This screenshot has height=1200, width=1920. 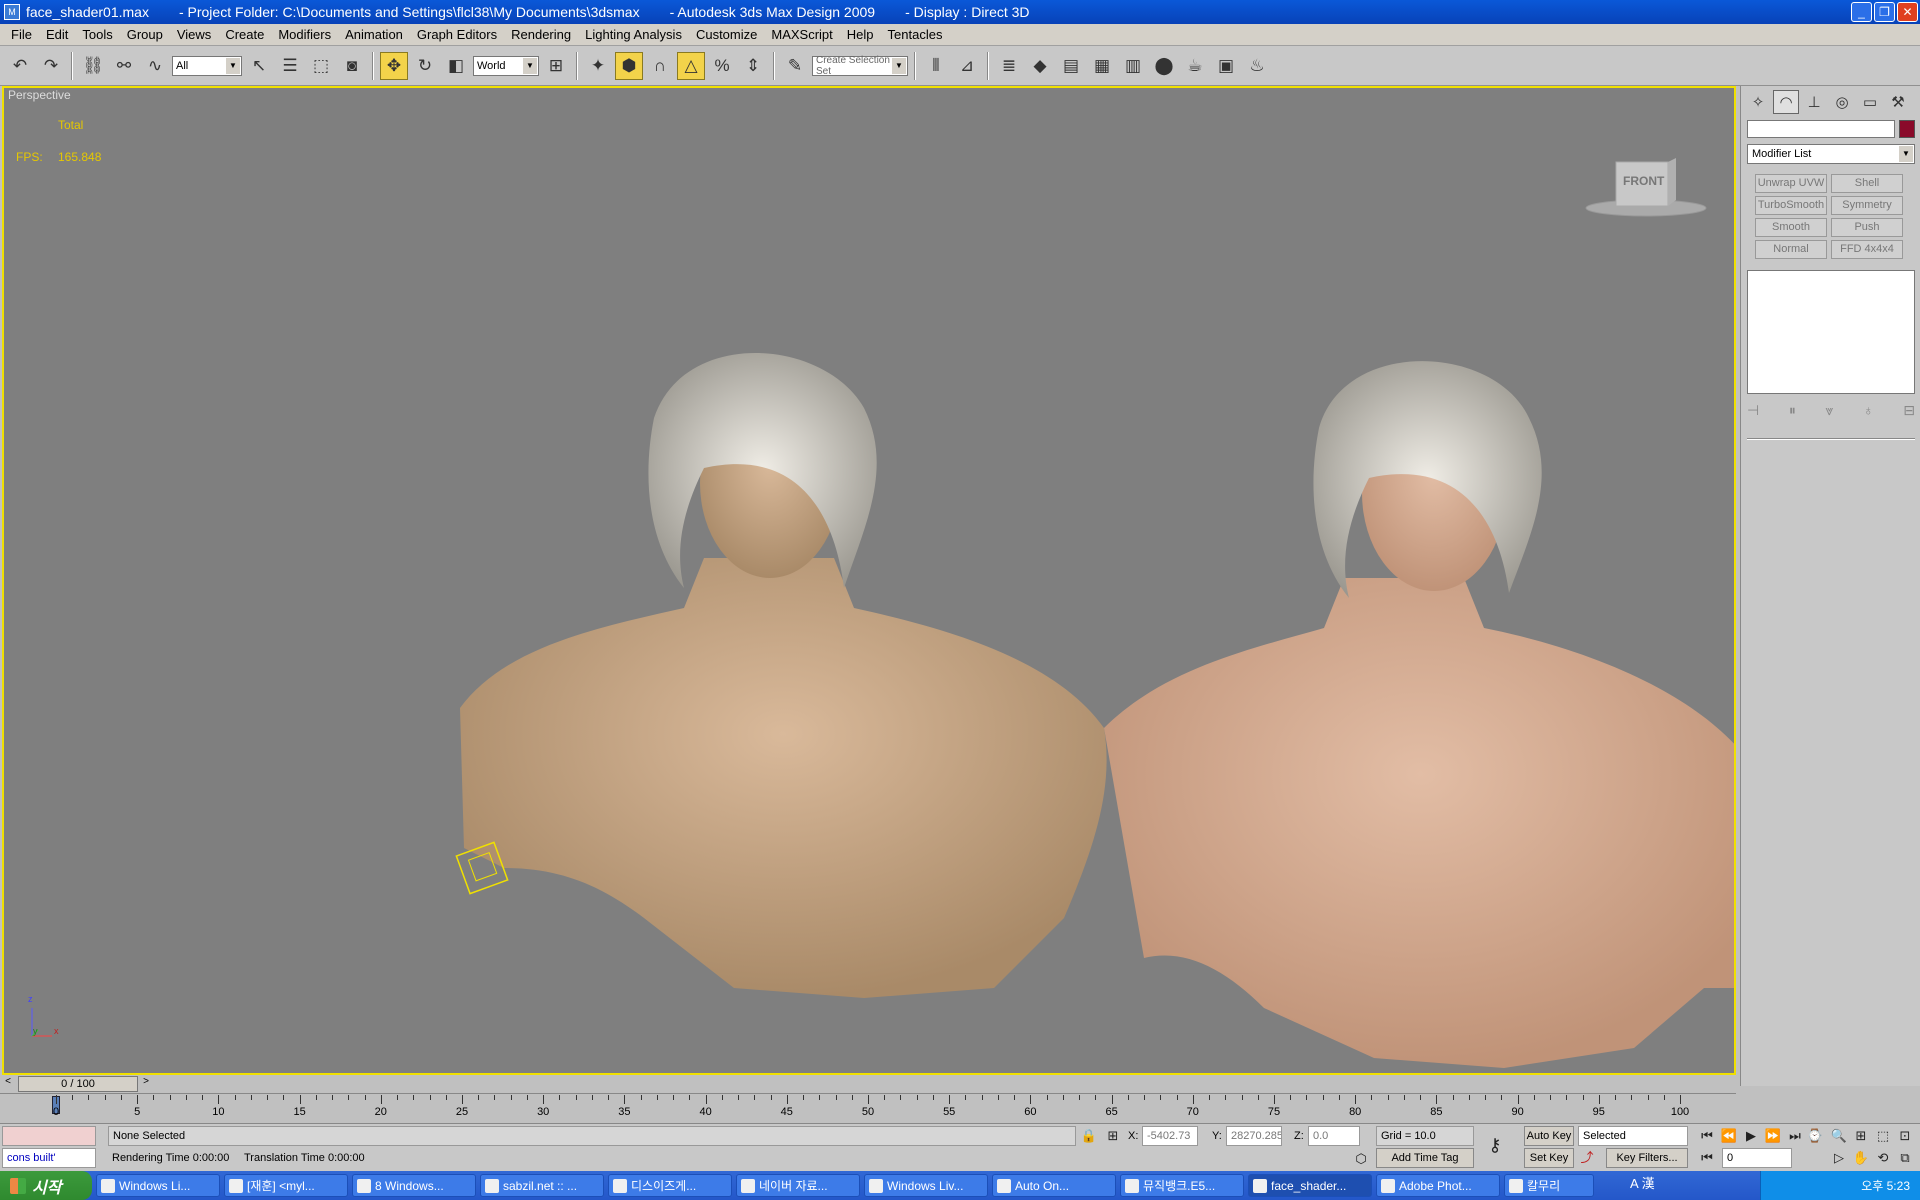 I want to click on object-color-swatch, so click(x=1907, y=129).